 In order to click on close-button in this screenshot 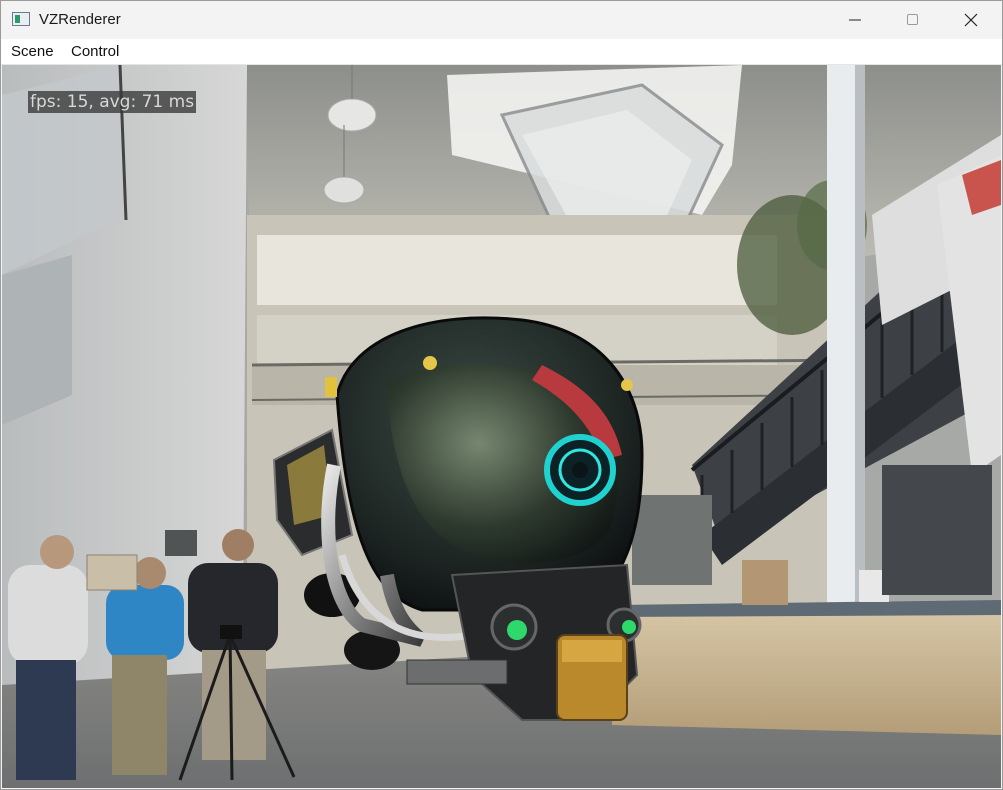, I will do `click(971, 20)`.